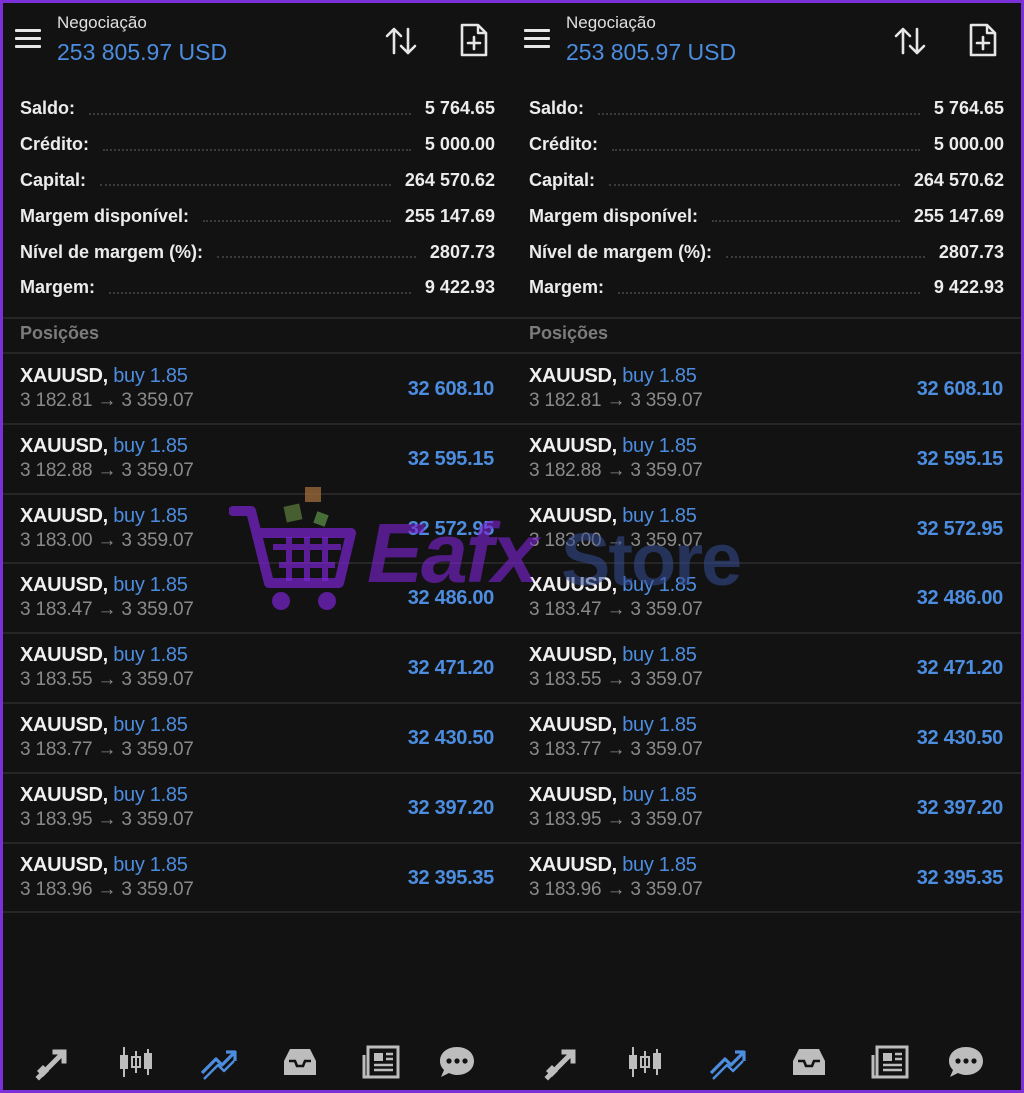 This screenshot has width=1024, height=1093. What do you see at coordinates (459, 287) in the screenshot?
I see `summary-value: 9 422.93` at bounding box center [459, 287].